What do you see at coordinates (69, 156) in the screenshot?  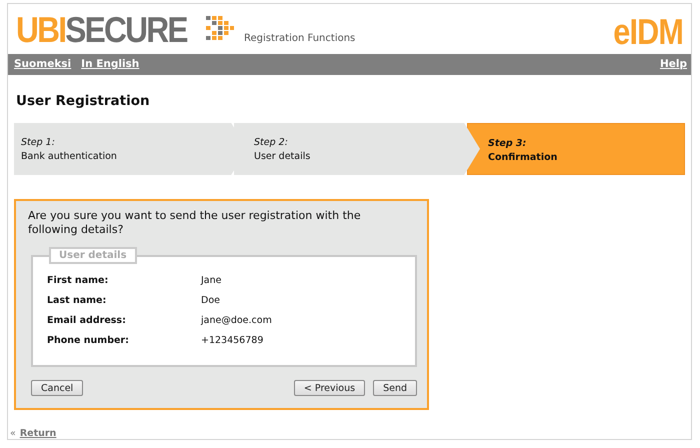 I see `step-label: Bank authentication` at bounding box center [69, 156].